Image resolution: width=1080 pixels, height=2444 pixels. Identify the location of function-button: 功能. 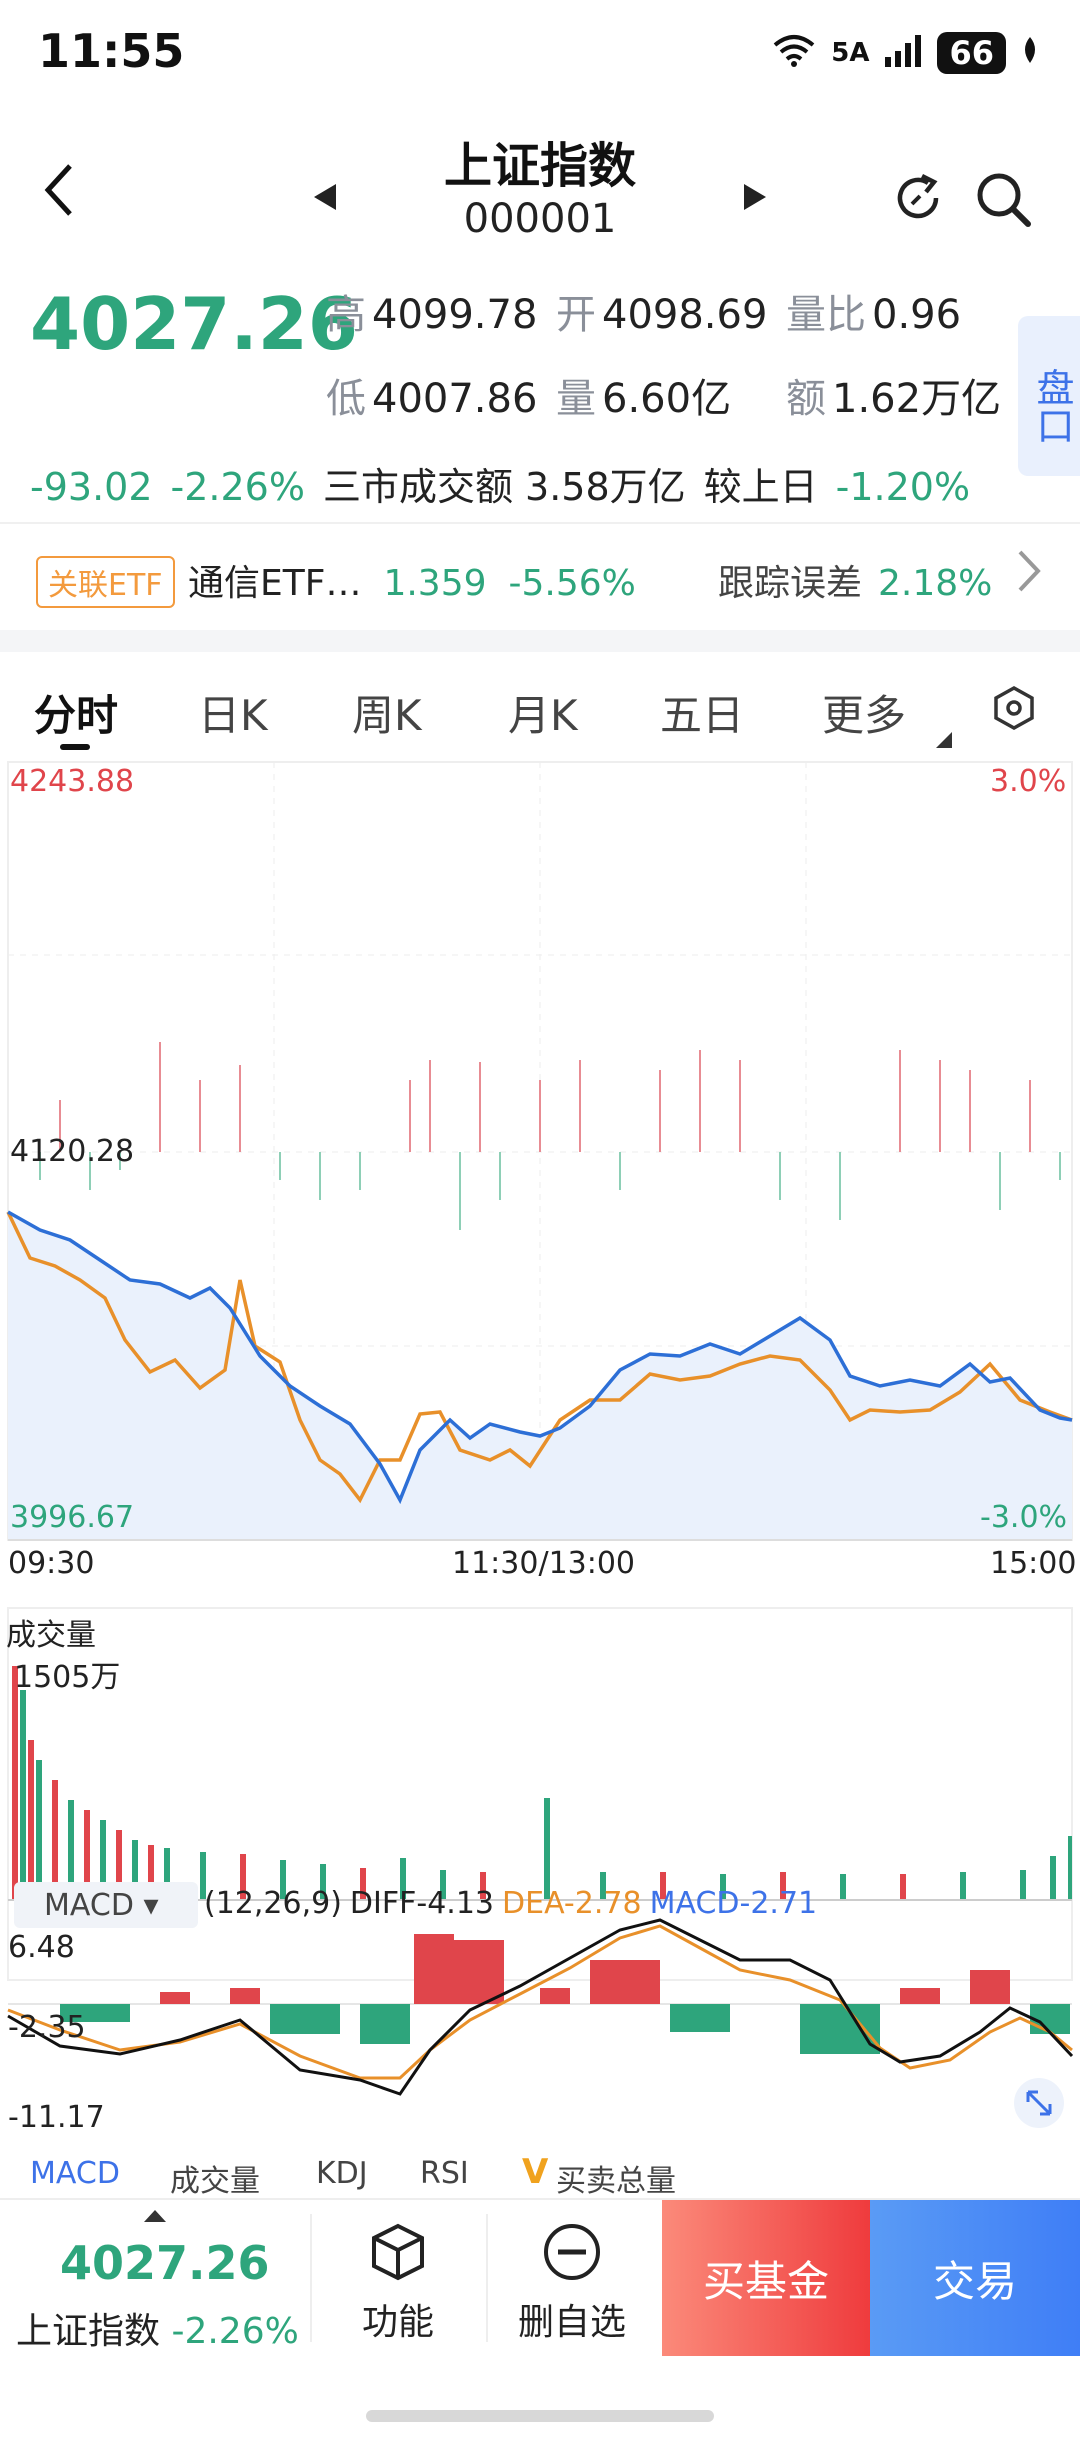
(398, 2282).